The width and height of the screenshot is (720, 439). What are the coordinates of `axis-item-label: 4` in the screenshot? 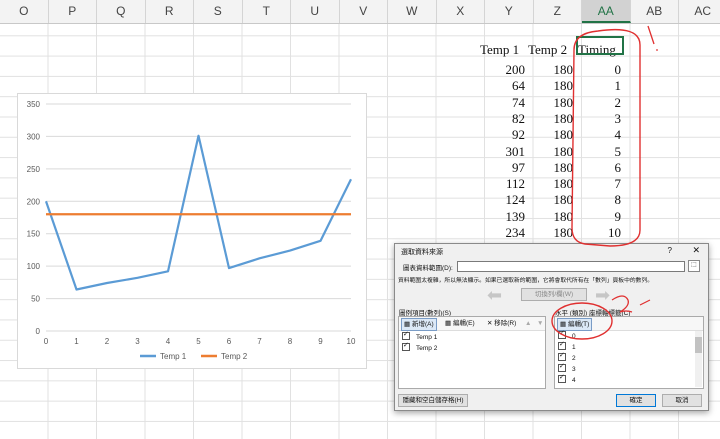 It's located at (574, 380).